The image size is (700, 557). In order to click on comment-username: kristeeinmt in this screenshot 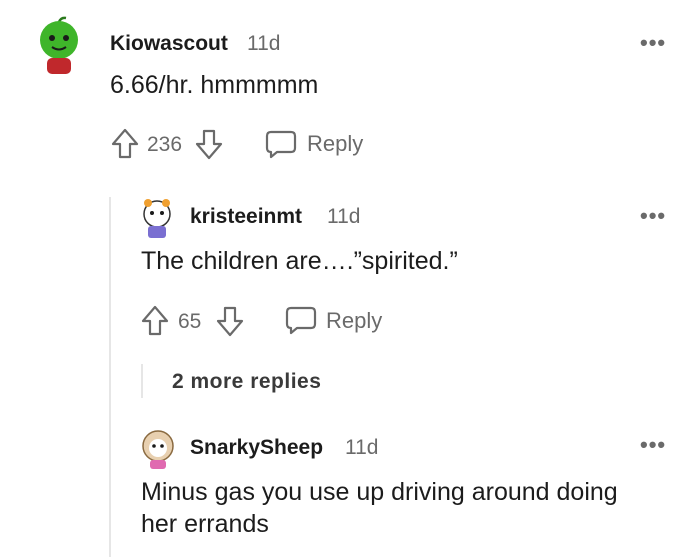, I will do `click(246, 217)`.